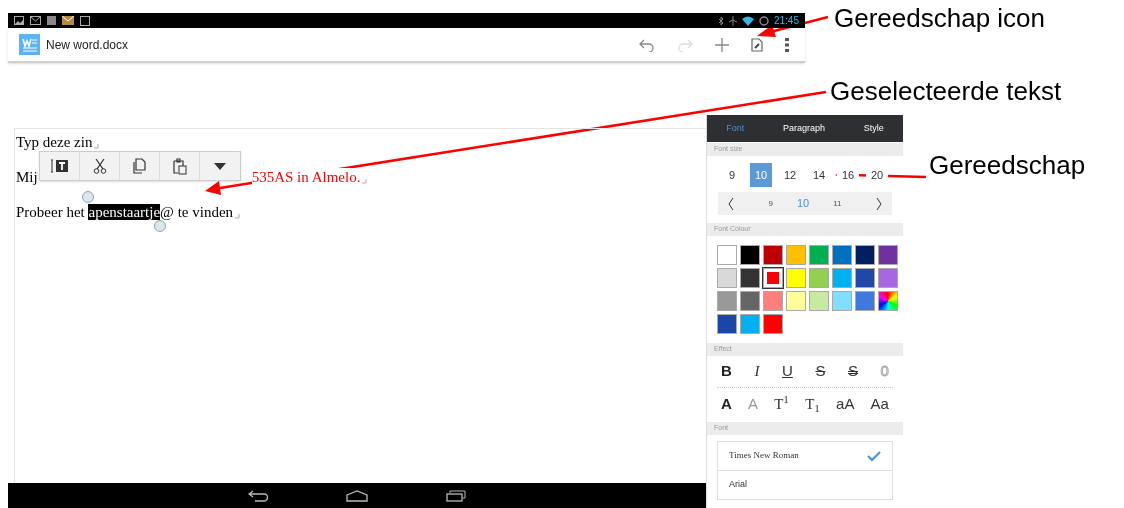  Describe the element at coordinates (803, 204) in the screenshot. I see `stepper-value: 10` at that location.